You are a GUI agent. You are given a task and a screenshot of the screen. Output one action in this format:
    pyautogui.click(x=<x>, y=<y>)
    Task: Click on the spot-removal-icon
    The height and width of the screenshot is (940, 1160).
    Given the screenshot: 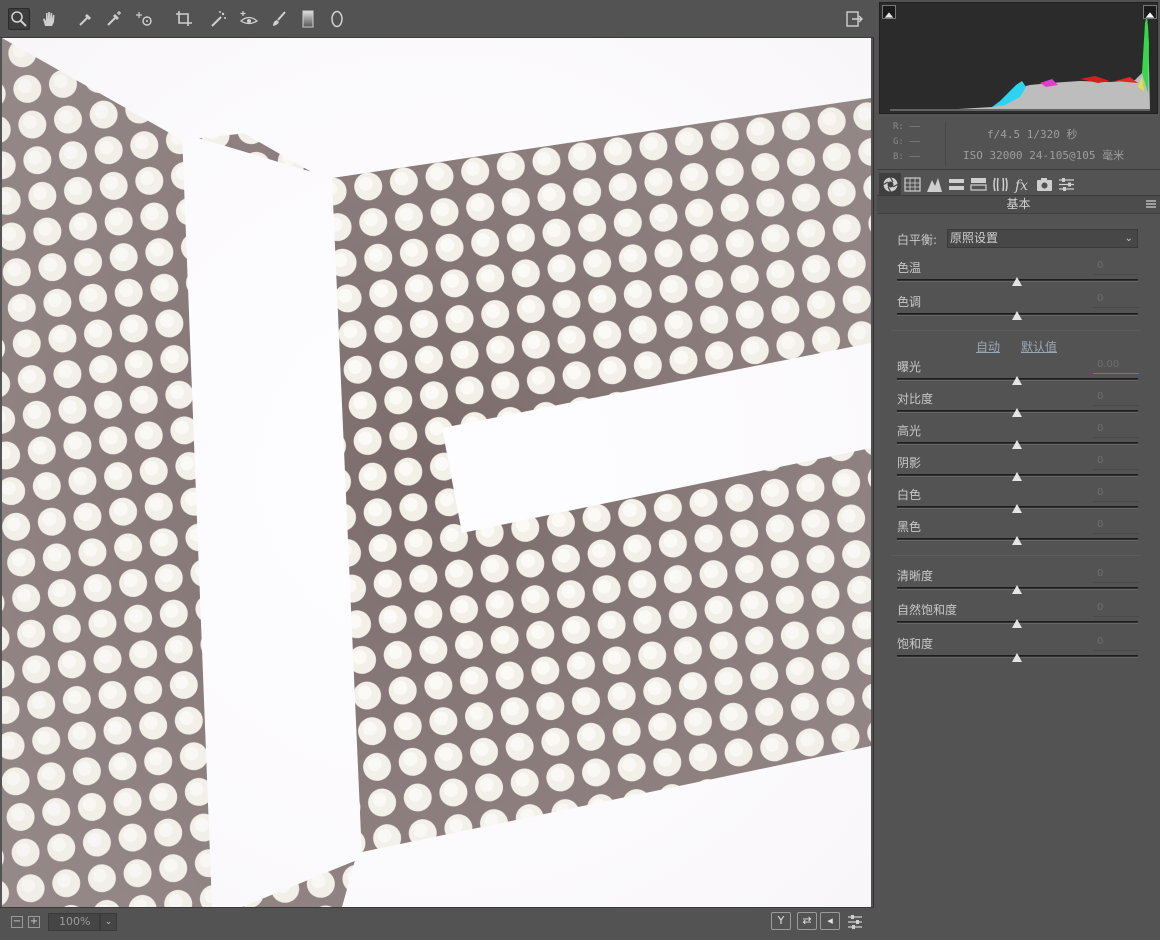 What is the action you would take?
    pyautogui.click(x=219, y=19)
    